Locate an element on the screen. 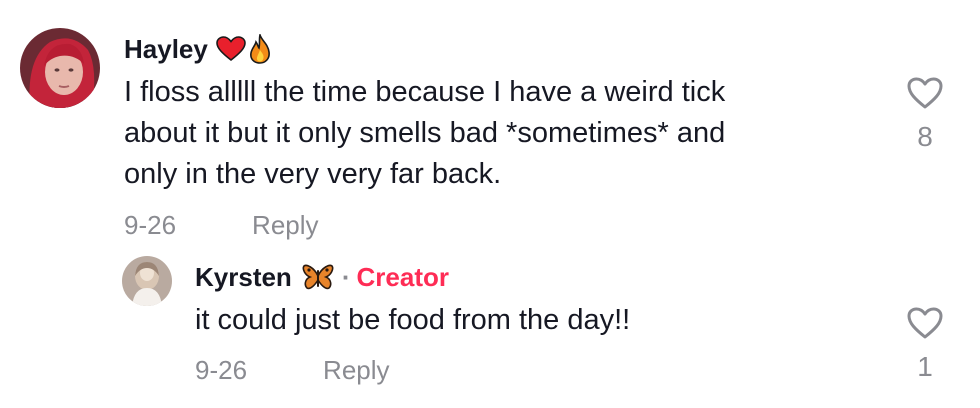  comment-text: it could just be food from the day!! is located at coordinates (412, 320).